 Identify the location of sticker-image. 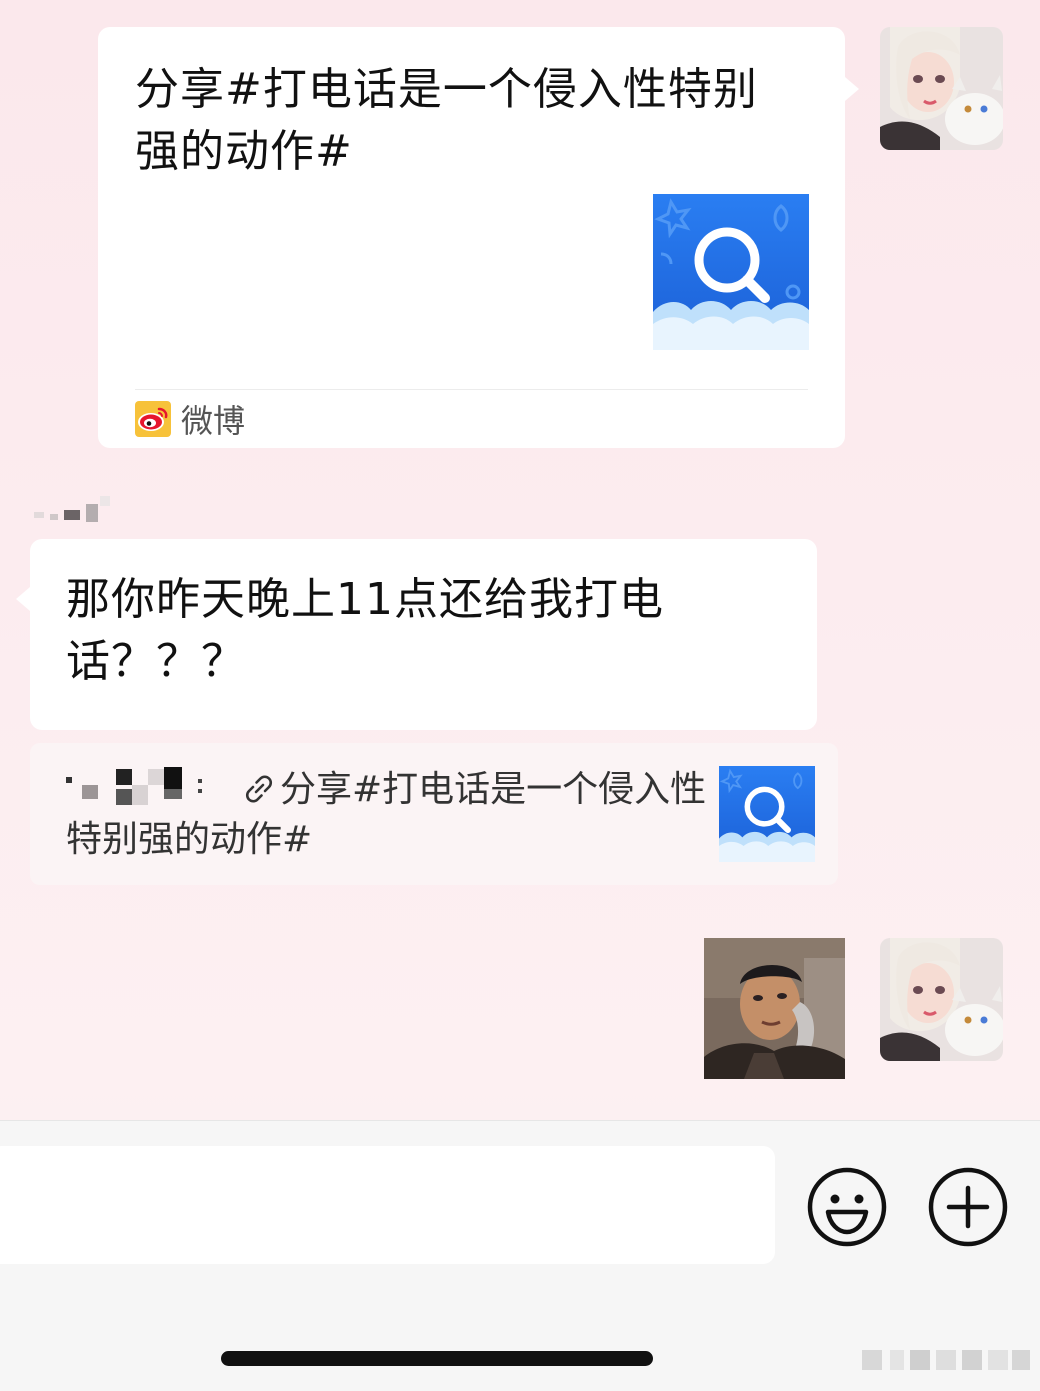
(774, 1008).